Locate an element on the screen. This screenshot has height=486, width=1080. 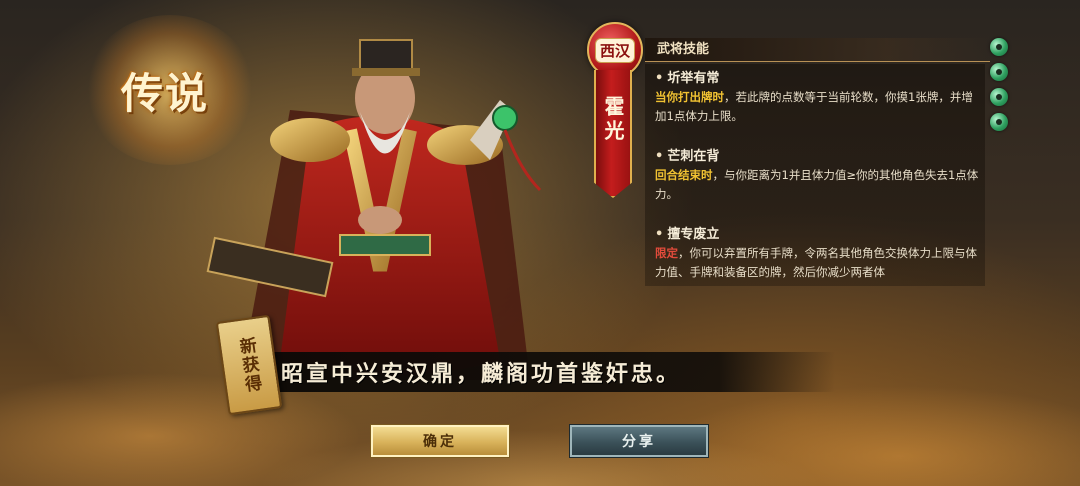
skill-trigger: 当你打出牌时 is located at coordinates (689, 97).